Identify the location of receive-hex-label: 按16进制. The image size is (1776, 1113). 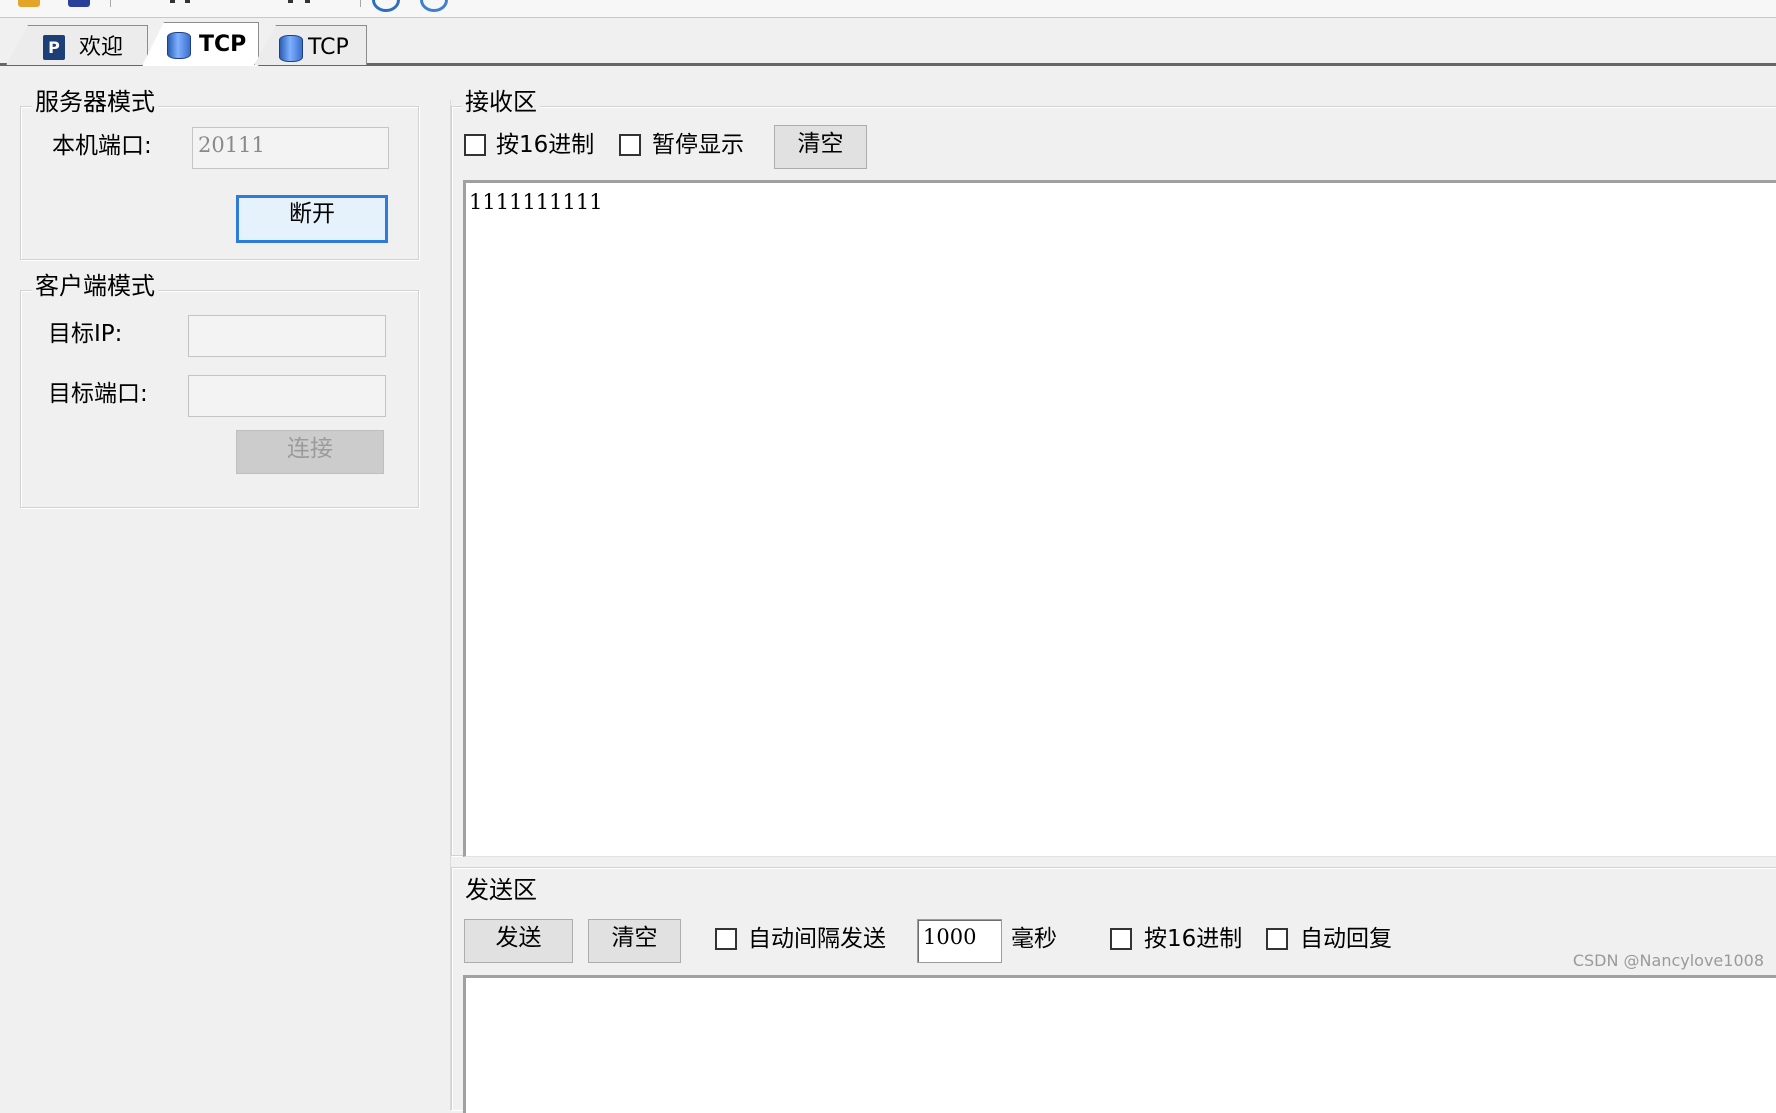
(545, 145).